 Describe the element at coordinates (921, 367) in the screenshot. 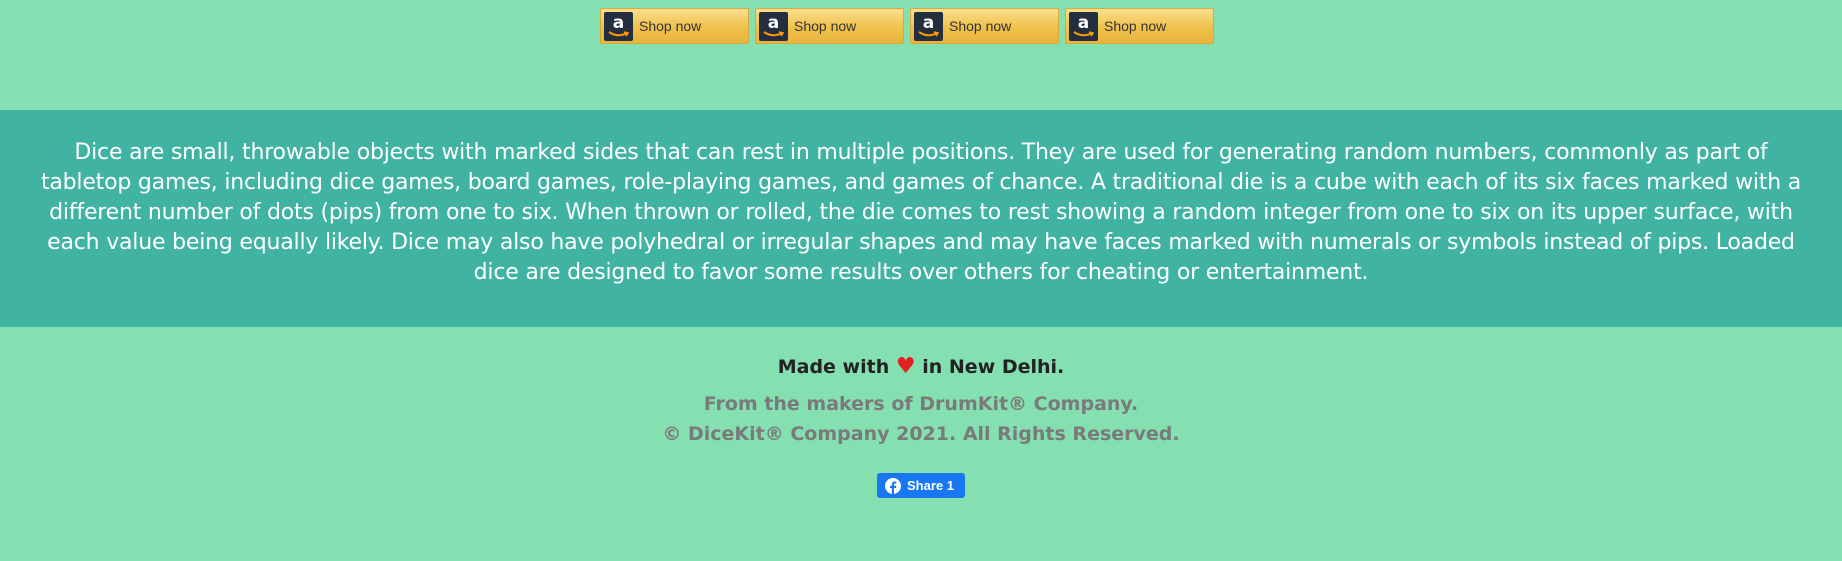

I see `made-with-line: Made with ♥ in New Delhi.` at that location.